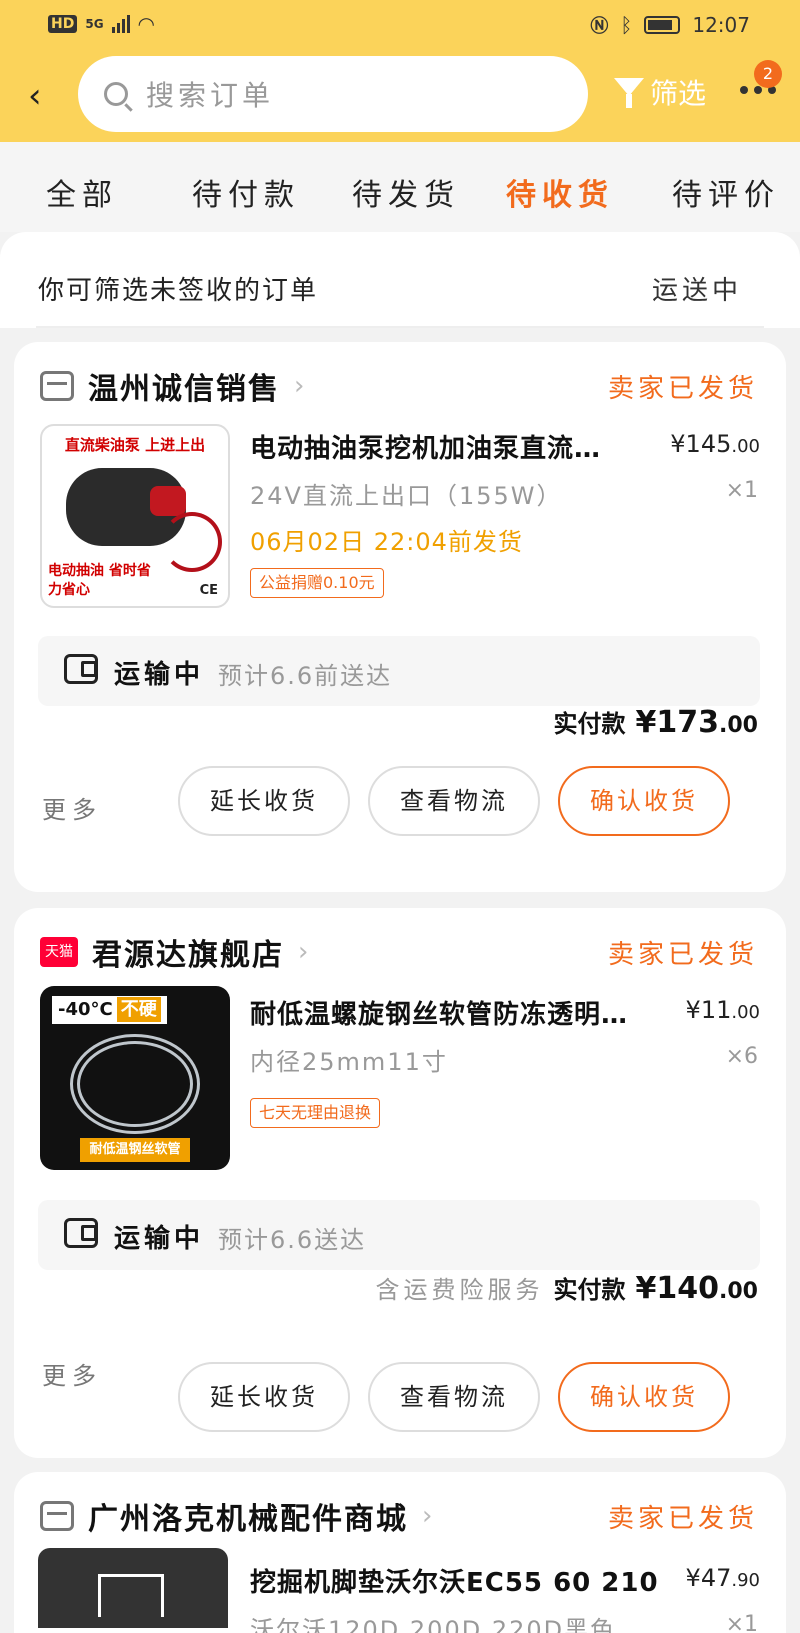  I want to click on filter-bar: 你可筛选未签收的订单 运送中, so click(400, 280).